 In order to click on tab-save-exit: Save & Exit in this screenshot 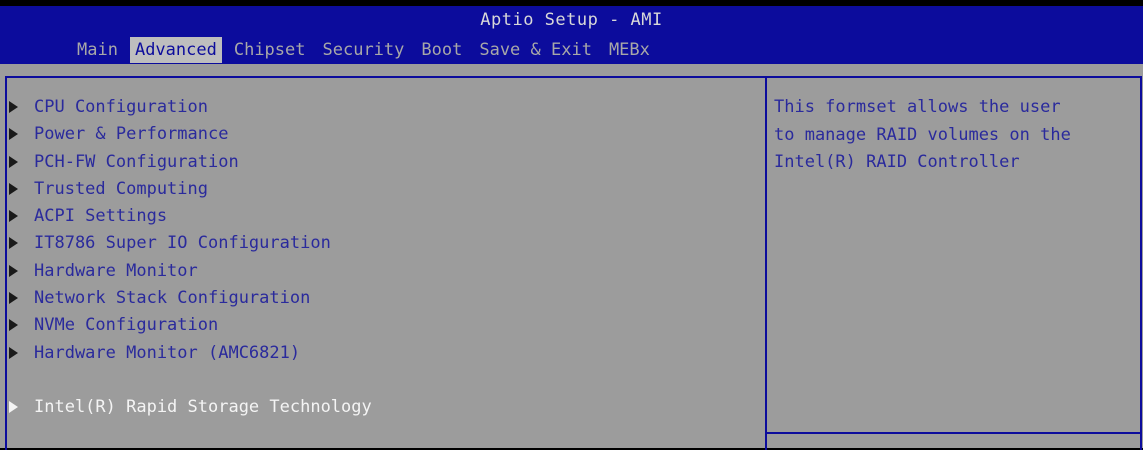, I will do `click(535, 50)`.